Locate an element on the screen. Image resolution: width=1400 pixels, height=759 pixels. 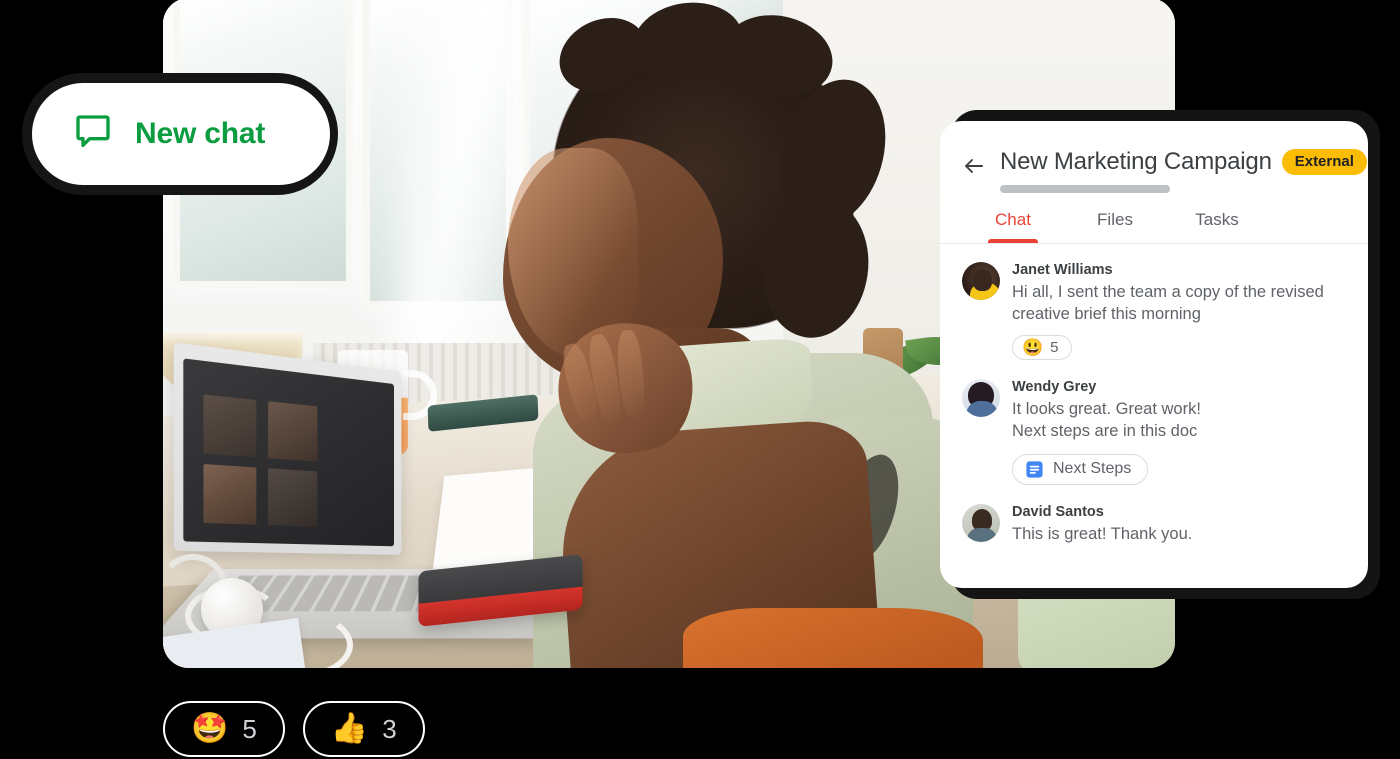
bottom-reaction-bar: 🤩 5 👍 3 is located at coordinates (294, 729).